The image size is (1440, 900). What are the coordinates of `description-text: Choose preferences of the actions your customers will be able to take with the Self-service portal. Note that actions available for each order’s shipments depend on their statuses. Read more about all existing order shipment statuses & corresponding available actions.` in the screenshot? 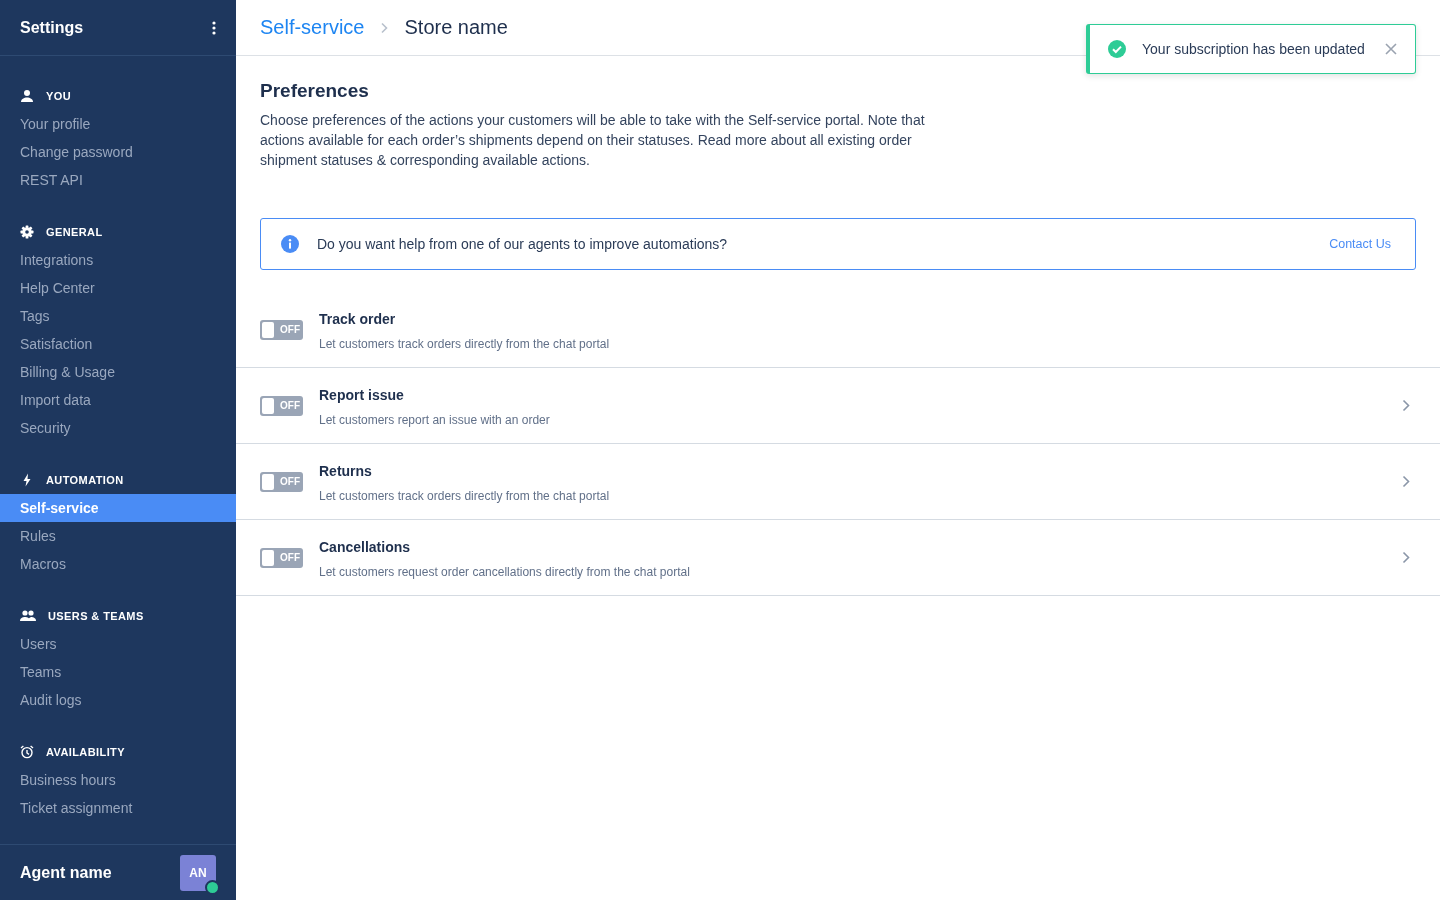 It's located at (593, 140).